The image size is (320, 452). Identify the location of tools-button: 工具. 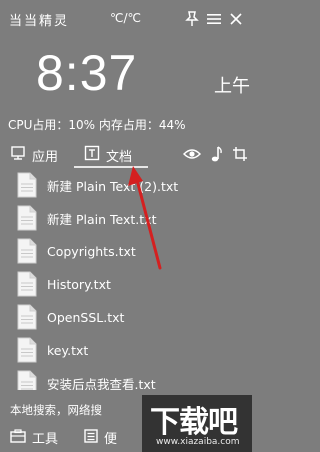
(34, 437).